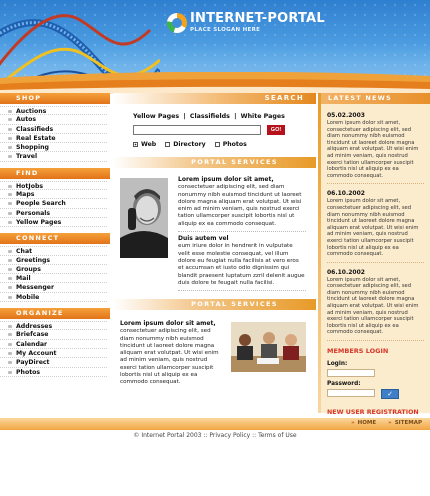 The width and height of the screenshot is (430, 496). Describe the element at coordinates (380, 423) in the screenshot. I see `footer-links: » HOME » SITEMAP` at that location.